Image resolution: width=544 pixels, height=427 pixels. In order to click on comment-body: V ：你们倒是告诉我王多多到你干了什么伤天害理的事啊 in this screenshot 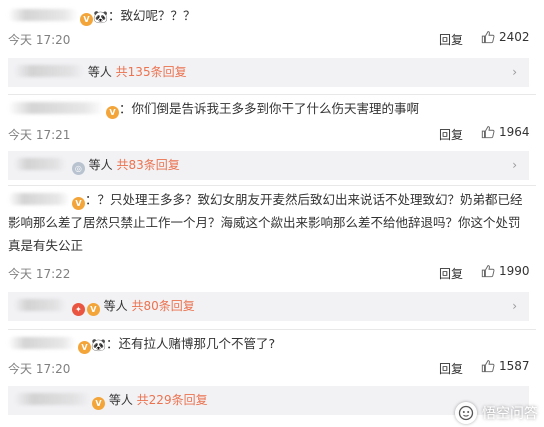, I will do `click(213, 108)`.